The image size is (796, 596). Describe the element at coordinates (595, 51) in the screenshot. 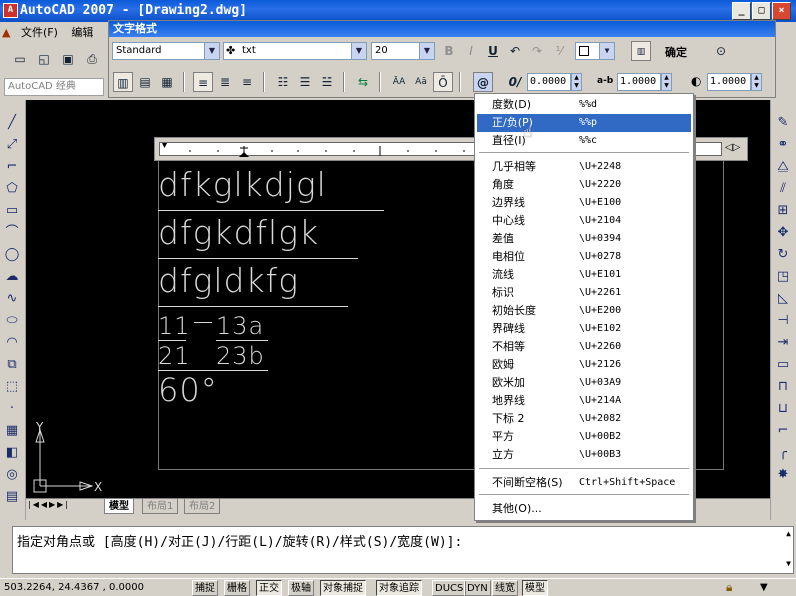

I see `color-select: ▼` at that location.